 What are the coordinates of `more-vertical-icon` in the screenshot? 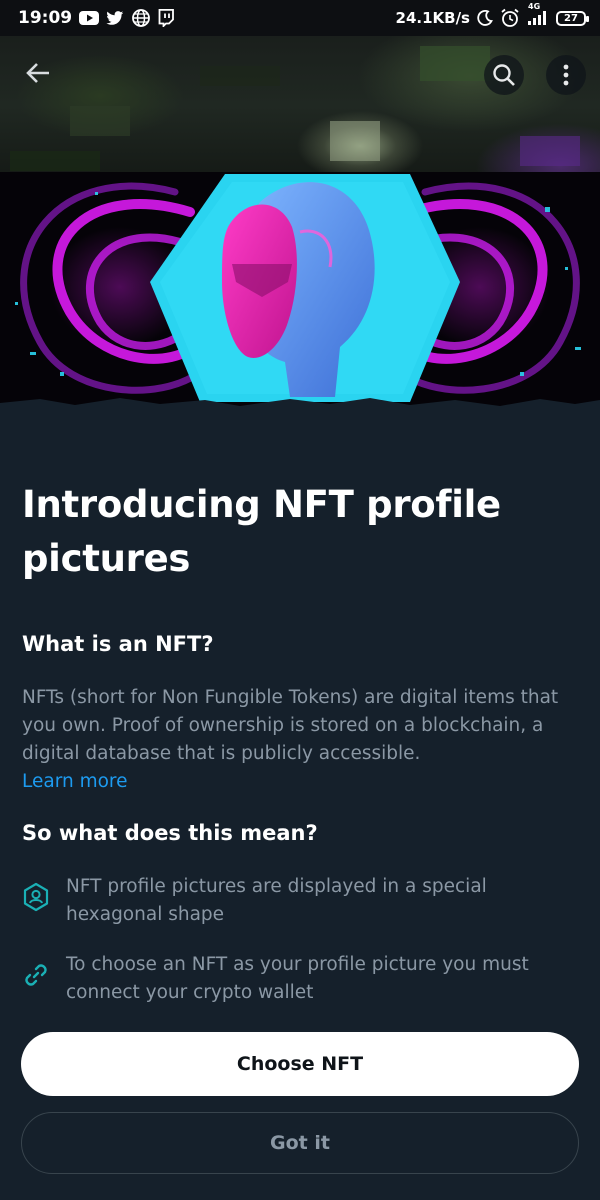 It's located at (566, 75).